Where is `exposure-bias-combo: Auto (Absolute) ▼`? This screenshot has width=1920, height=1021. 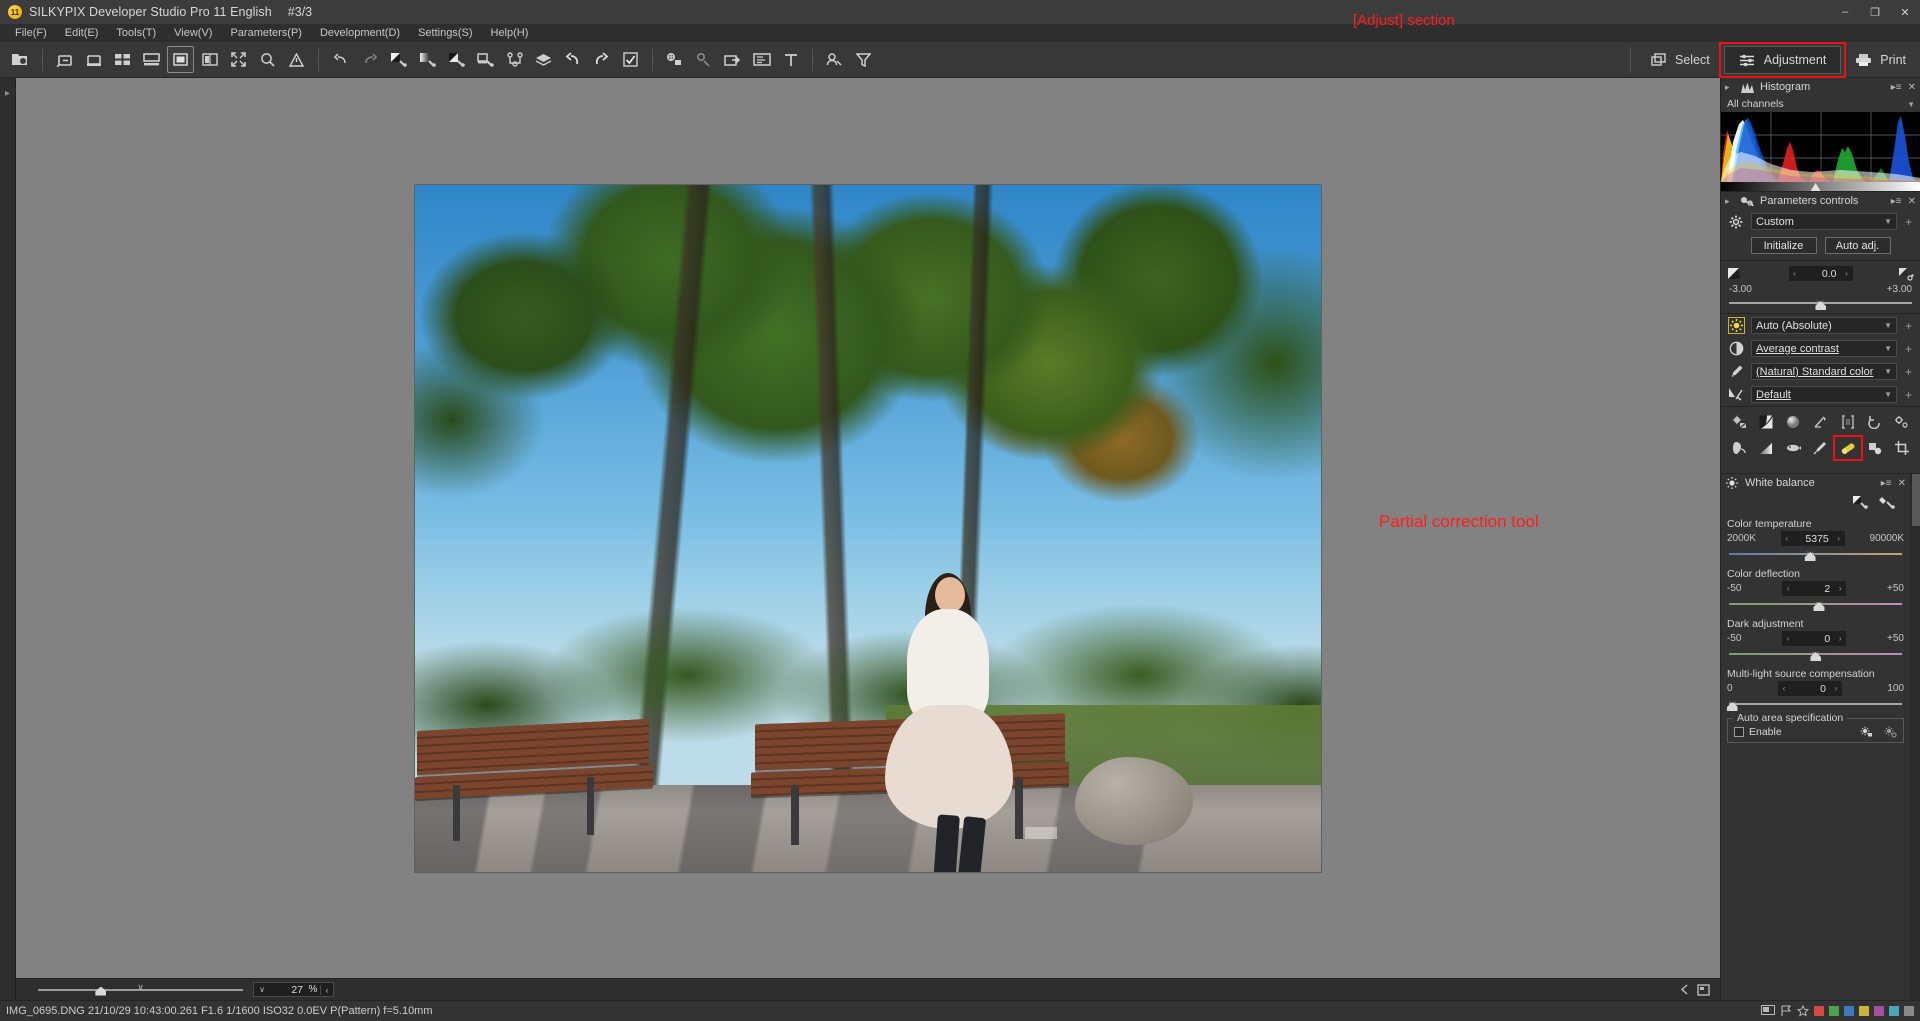 exposure-bias-combo: Auto (Absolute) ▼ is located at coordinates (1824, 325).